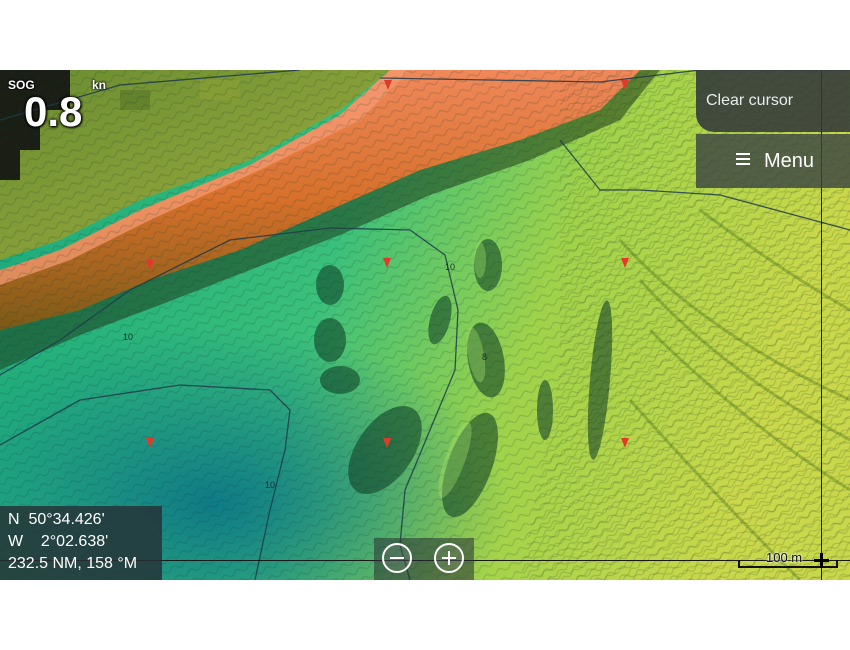 Image resolution: width=850 pixels, height=650 pixels. Describe the element at coordinates (56, 519) in the screenshot. I see `latitude: N 50°34.426'` at that location.